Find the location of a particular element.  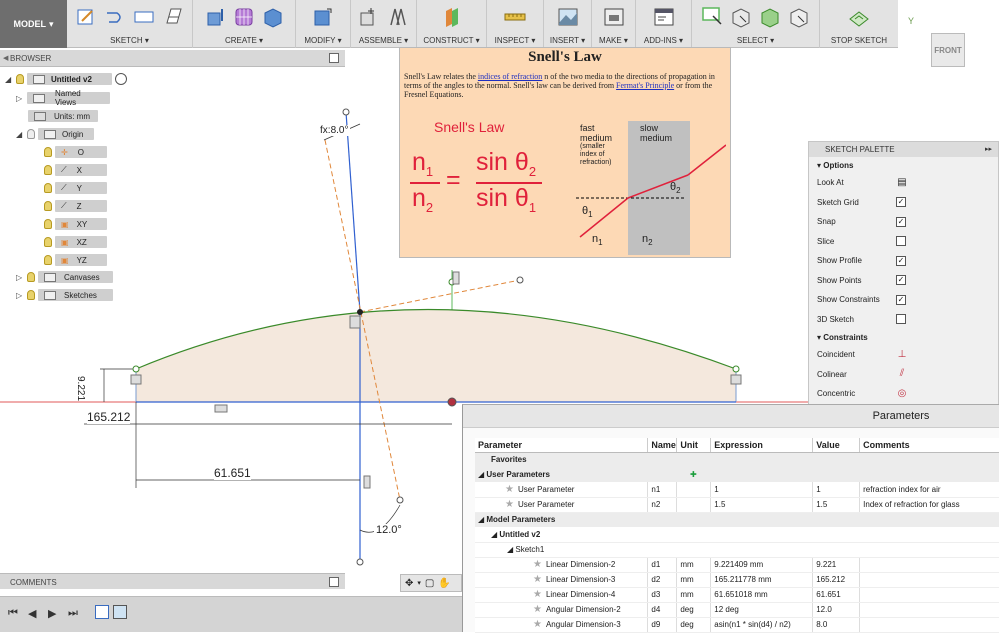

toolbar-group-insert: INSERT ▾ is located at coordinates (568, 24).